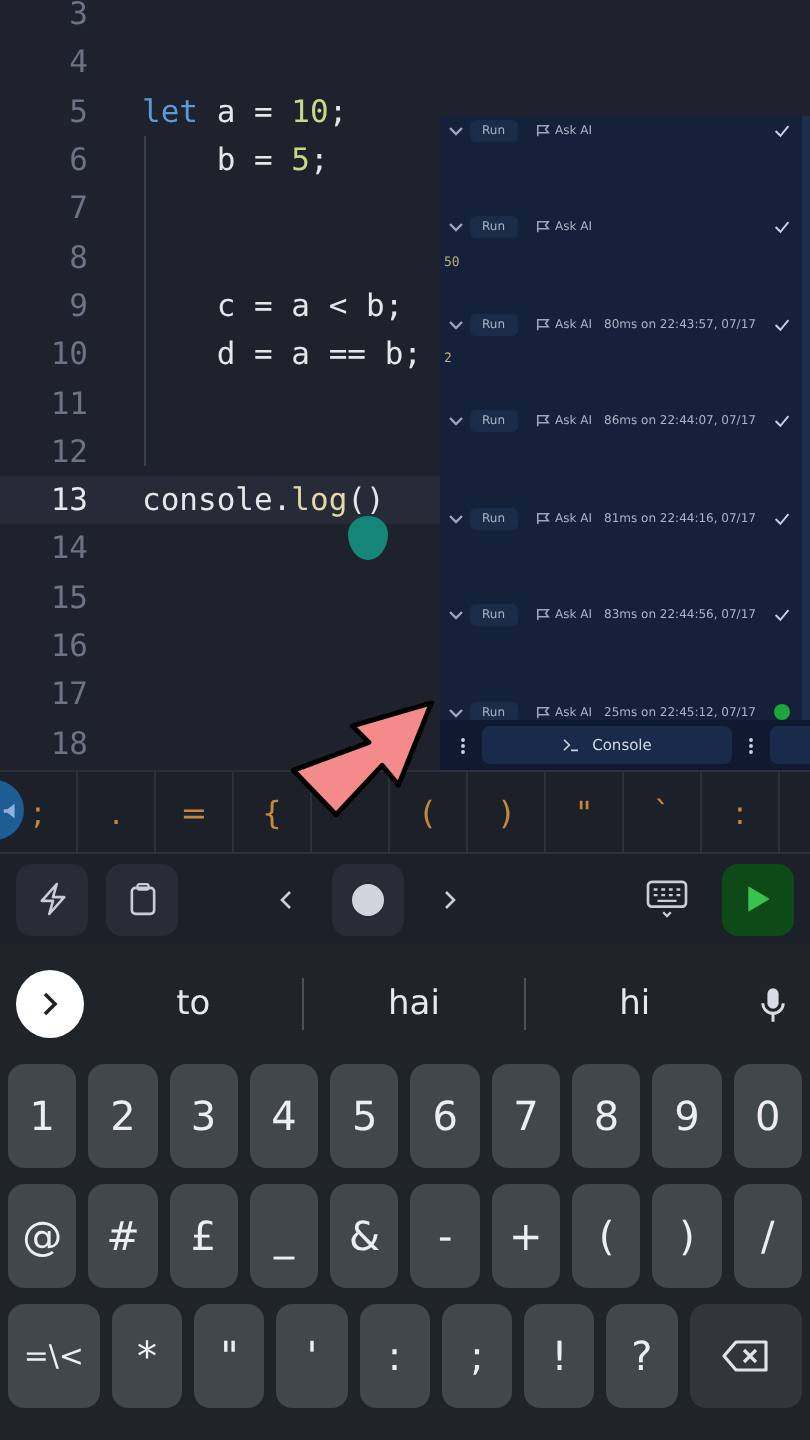 The width and height of the screenshot is (810, 1440). I want to click on clipboard-icon, so click(142, 899).